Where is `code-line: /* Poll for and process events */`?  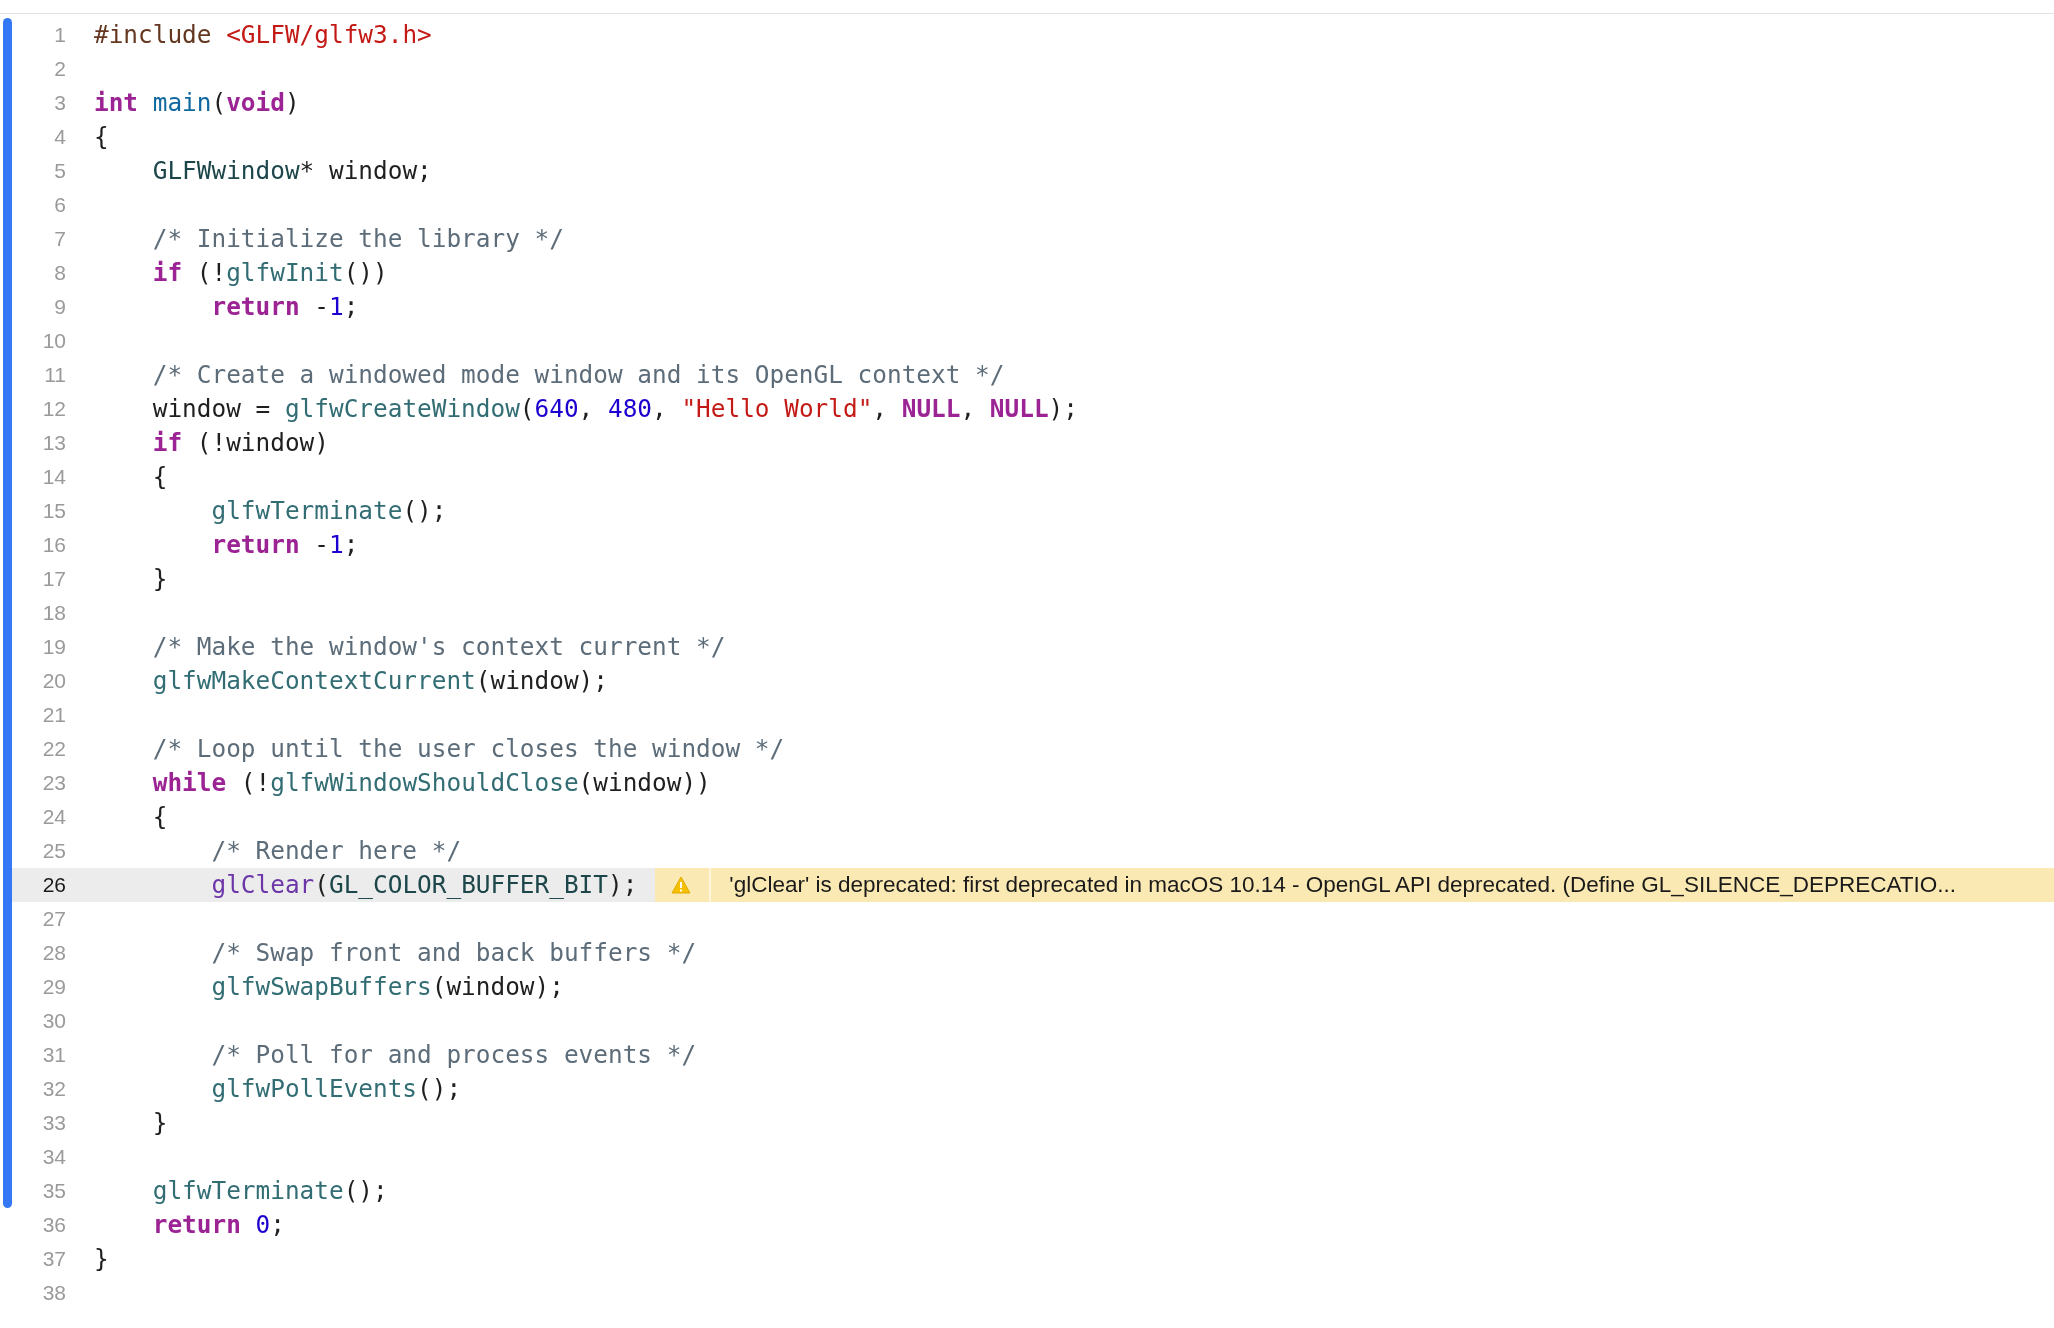 code-line: /* Poll for and process events */ is located at coordinates (453, 1055).